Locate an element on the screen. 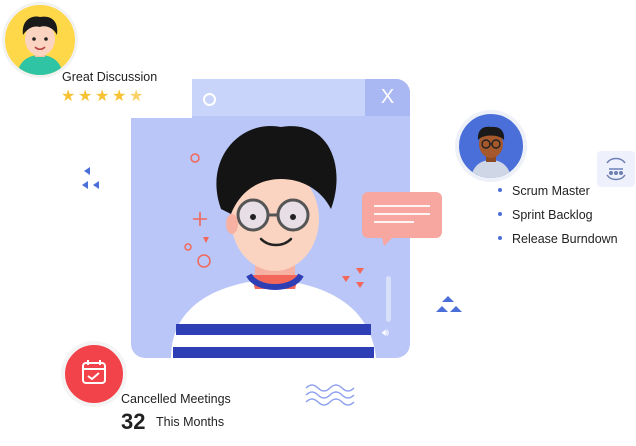  arrows-decoration is located at coordinates (90, 178).